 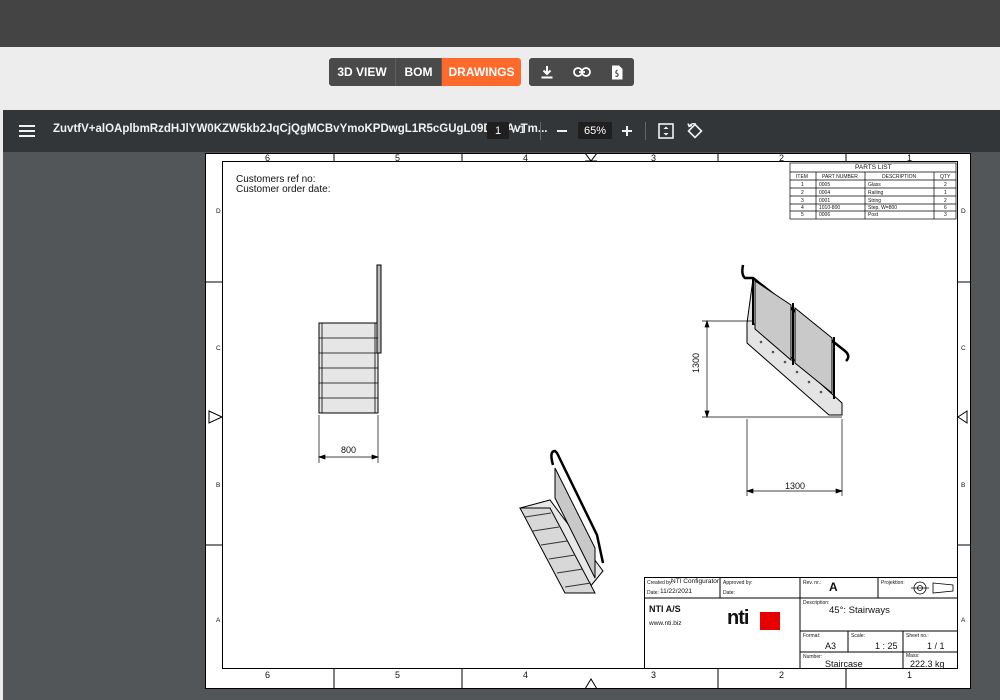 What do you see at coordinates (917, 636) in the screenshot?
I see `sheet-label: Sheet no.:` at bounding box center [917, 636].